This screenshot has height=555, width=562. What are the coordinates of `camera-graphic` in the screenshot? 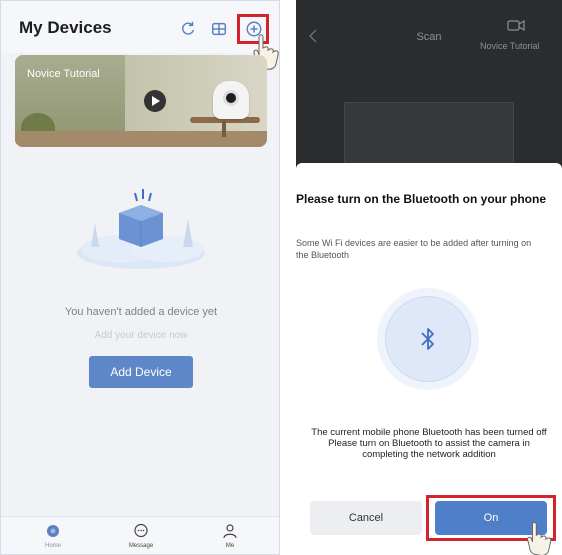 It's located at (231, 100).